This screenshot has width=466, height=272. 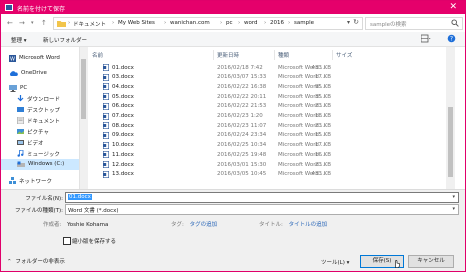 What do you see at coordinates (348, 22) in the screenshot?
I see `address-dropdown-icon: ▾` at bounding box center [348, 22].